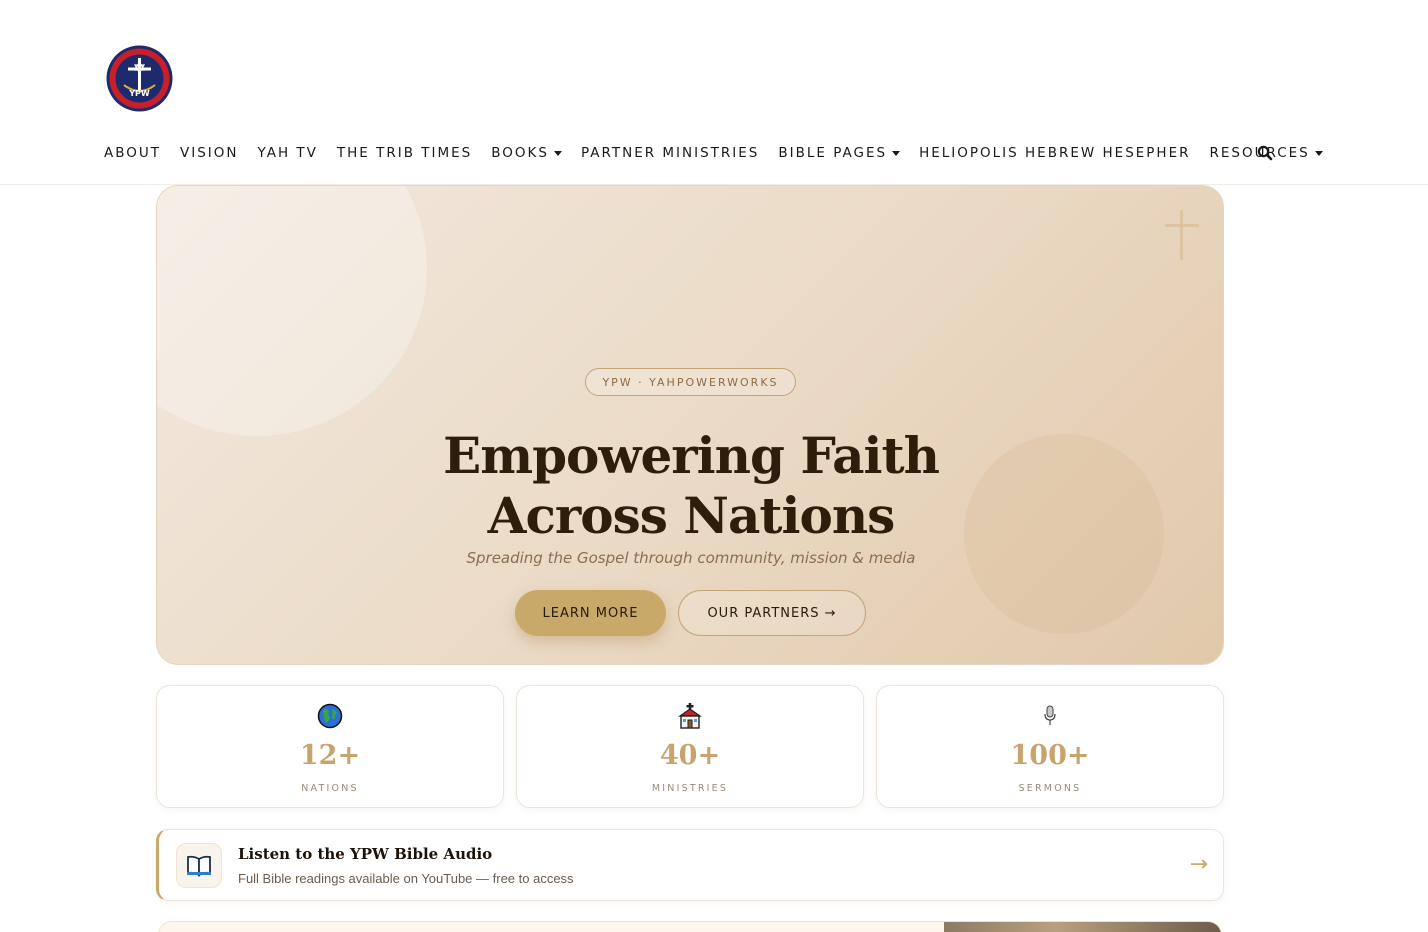 This screenshot has width=1428, height=932. Describe the element at coordinates (690, 382) in the screenshot. I see `hero-badge: YPW · YAHPOWERWORKS` at that location.